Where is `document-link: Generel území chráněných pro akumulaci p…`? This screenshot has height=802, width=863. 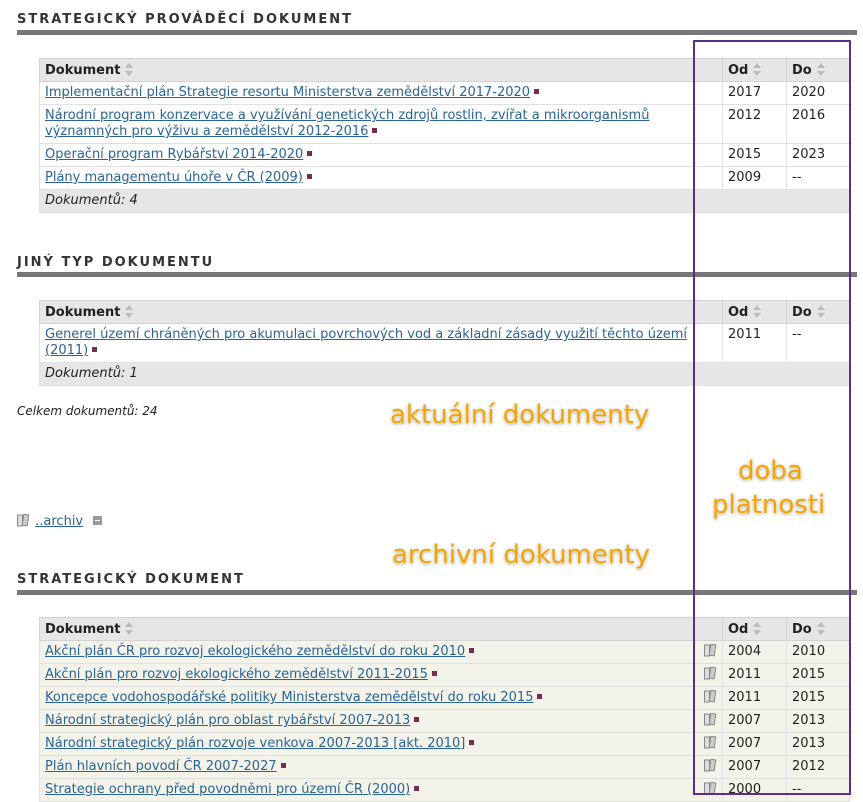 document-link: Generel území chráněných pro akumulaci p… is located at coordinates (366, 342).